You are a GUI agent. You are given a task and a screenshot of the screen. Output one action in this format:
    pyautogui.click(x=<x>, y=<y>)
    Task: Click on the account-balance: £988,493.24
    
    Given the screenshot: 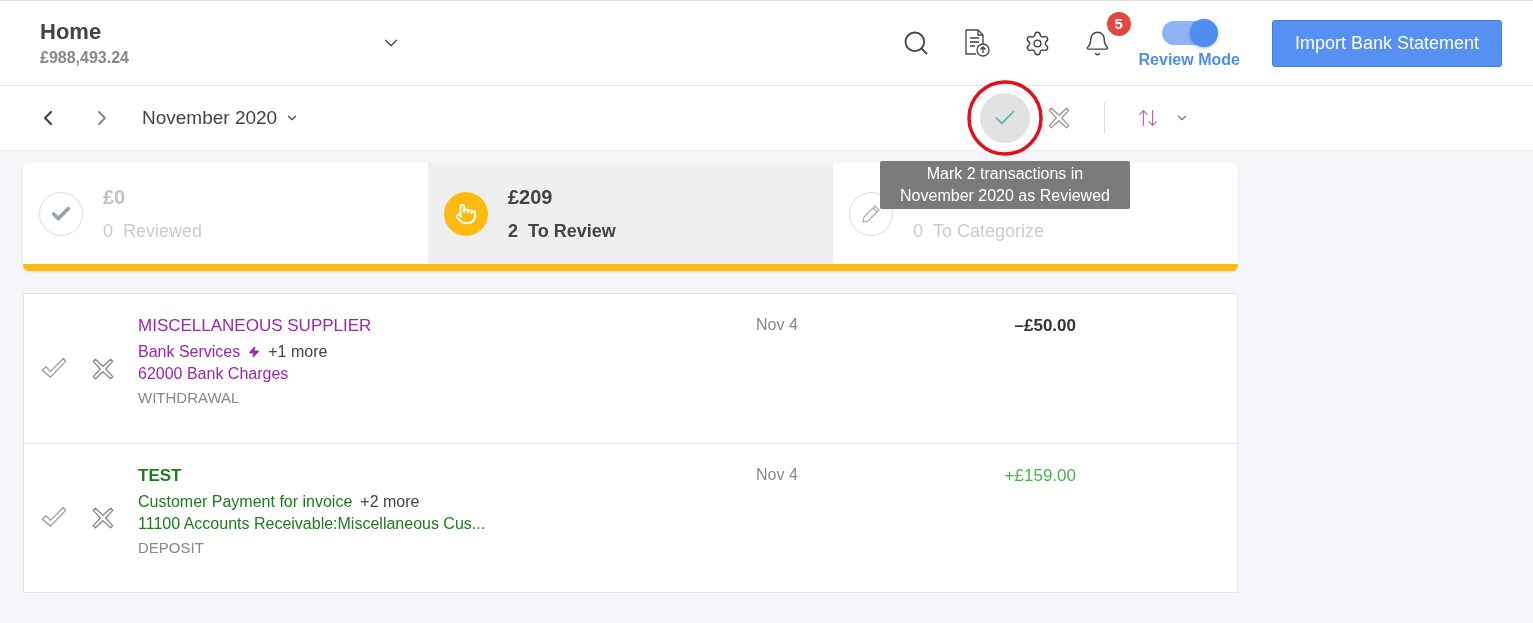 What is the action you would take?
    pyautogui.click(x=85, y=58)
    